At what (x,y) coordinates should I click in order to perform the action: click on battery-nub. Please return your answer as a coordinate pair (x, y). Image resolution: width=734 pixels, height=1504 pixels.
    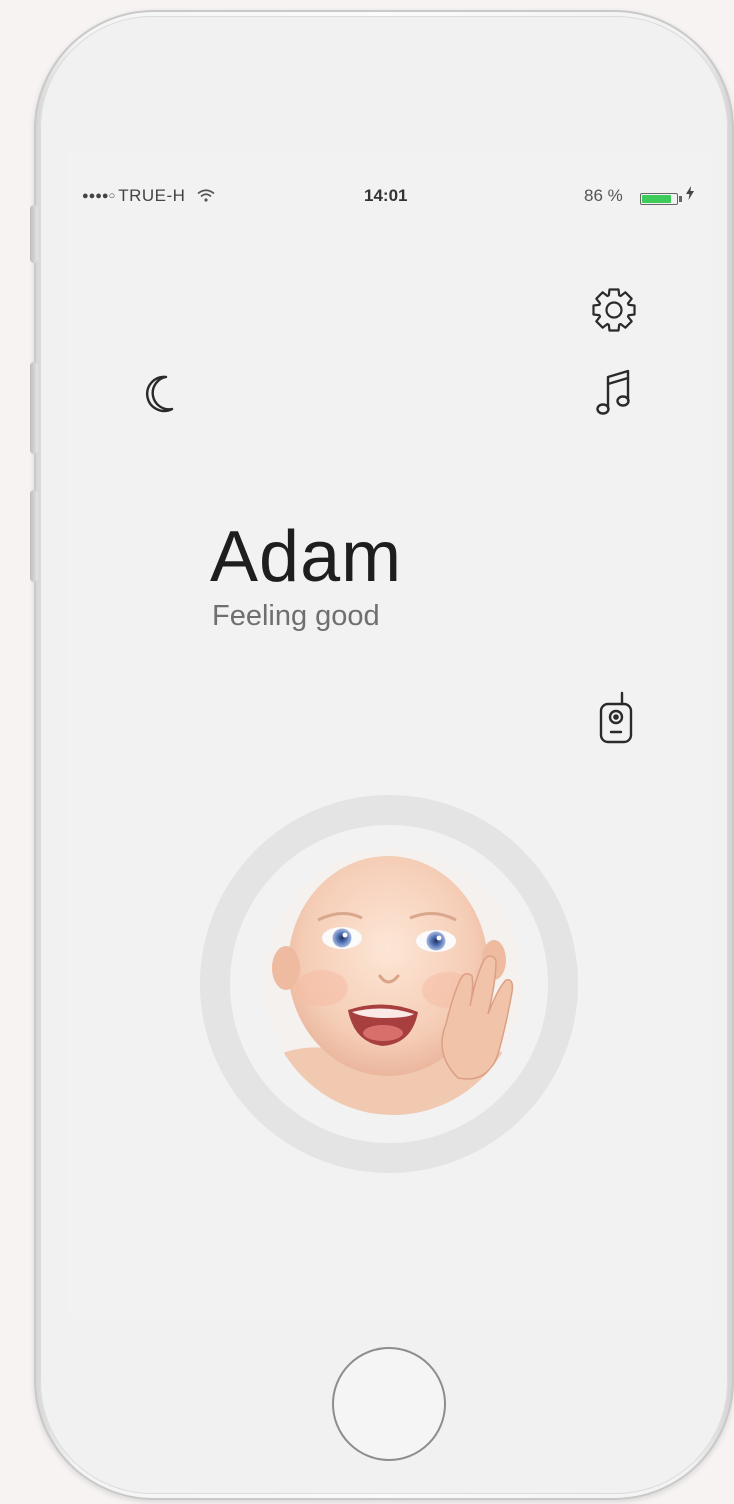
    Looking at the image, I should click on (680, 199).